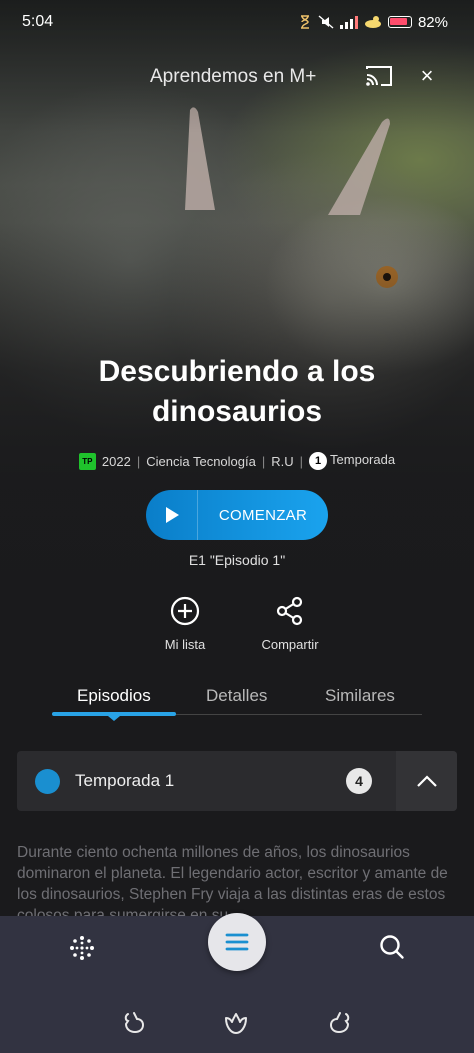 This screenshot has width=474, height=1053. Describe the element at coordinates (233, 76) in the screenshot. I see `app-title: Aprendemos en M+` at that location.